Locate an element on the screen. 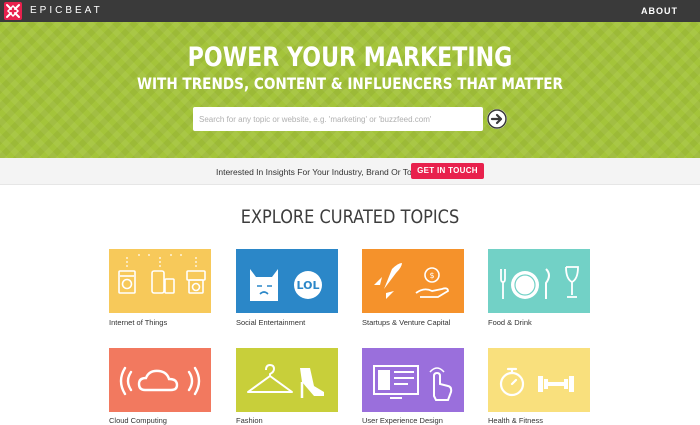  topic-tile-health-fitness is located at coordinates (539, 380).